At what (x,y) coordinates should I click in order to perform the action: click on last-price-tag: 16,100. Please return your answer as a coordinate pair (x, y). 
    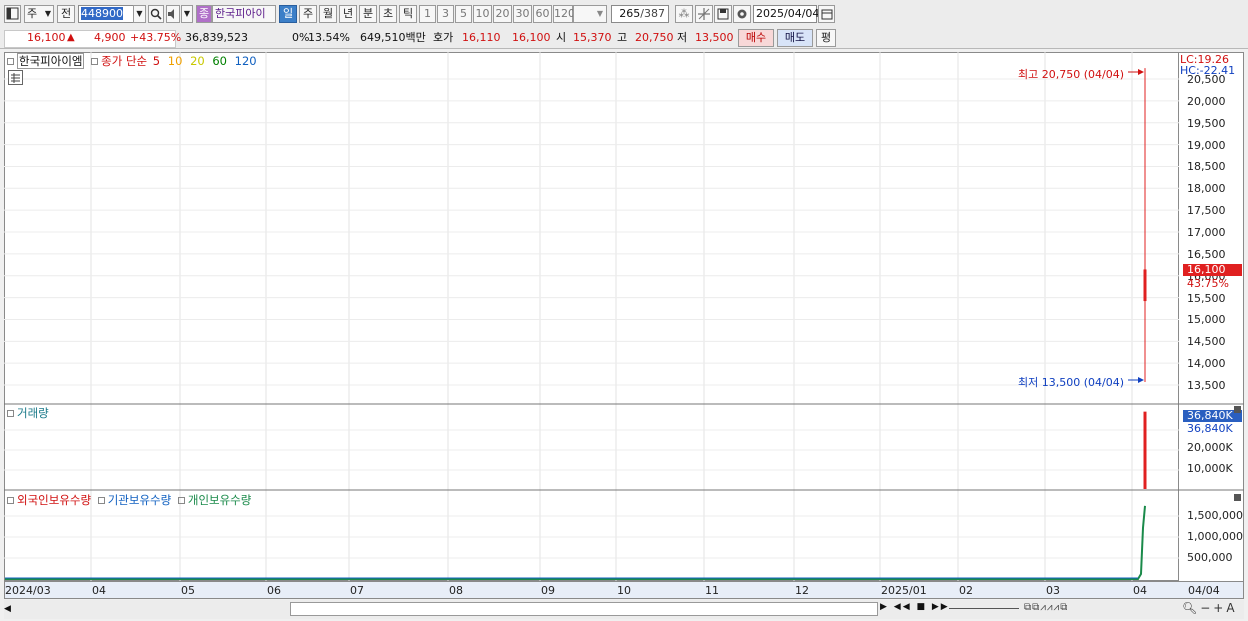
    Looking at the image, I should click on (1212, 270).